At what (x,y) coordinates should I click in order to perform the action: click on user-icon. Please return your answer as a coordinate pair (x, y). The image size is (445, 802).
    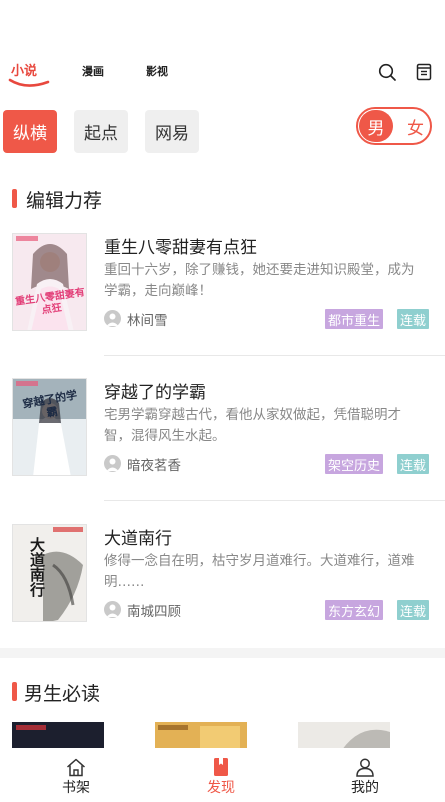
    Looking at the image, I should click on (365, 767).